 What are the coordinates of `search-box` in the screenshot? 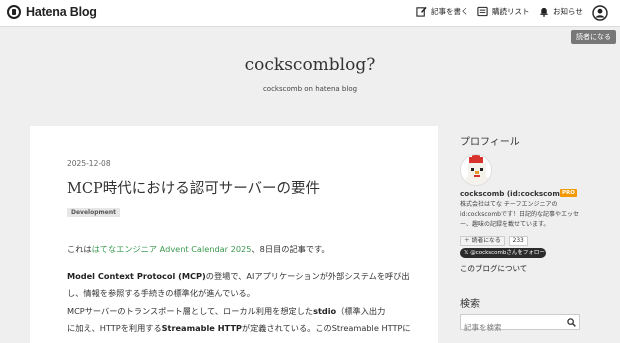 It's located at (520, 324).